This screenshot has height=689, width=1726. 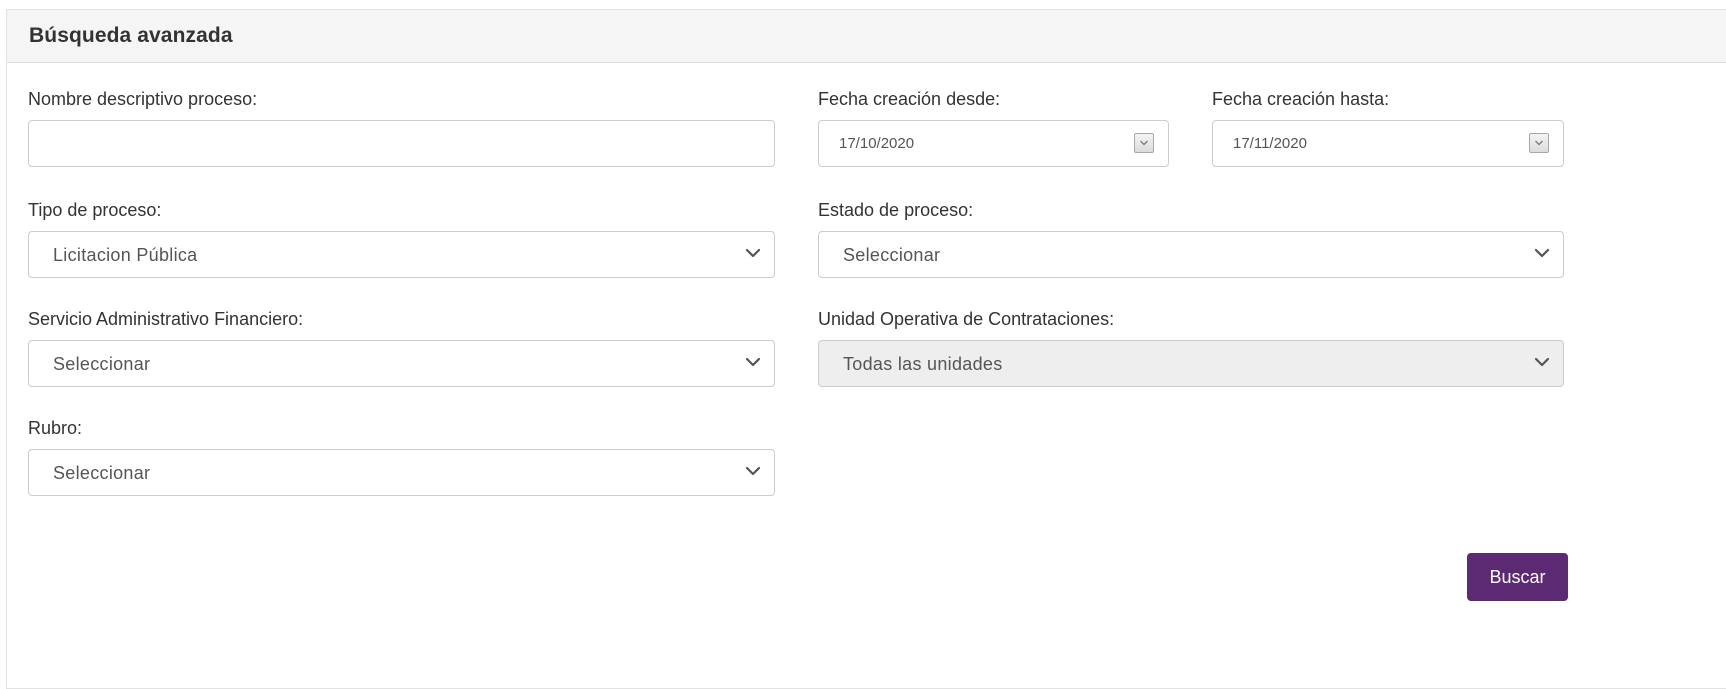 What do you see at coordinates (993, 143) in the screenshot?
I see `fecha-desde-input: 17/10/2020` at bounding box center [993, 143].